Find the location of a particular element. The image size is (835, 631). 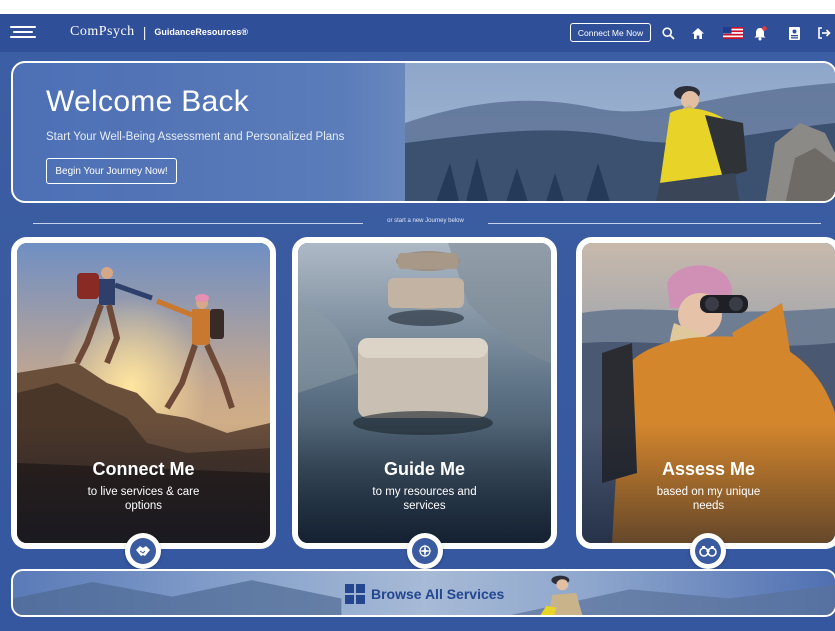

browse-text: Browse All Services is located at coordinates (438, 594).